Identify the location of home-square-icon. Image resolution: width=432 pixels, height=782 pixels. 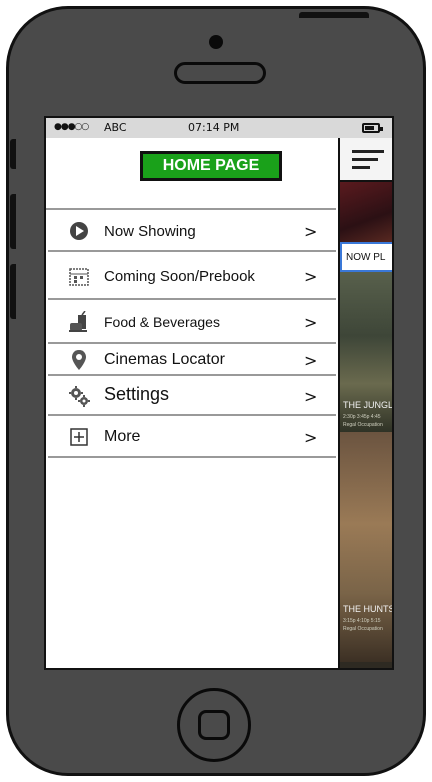
(214, 725).